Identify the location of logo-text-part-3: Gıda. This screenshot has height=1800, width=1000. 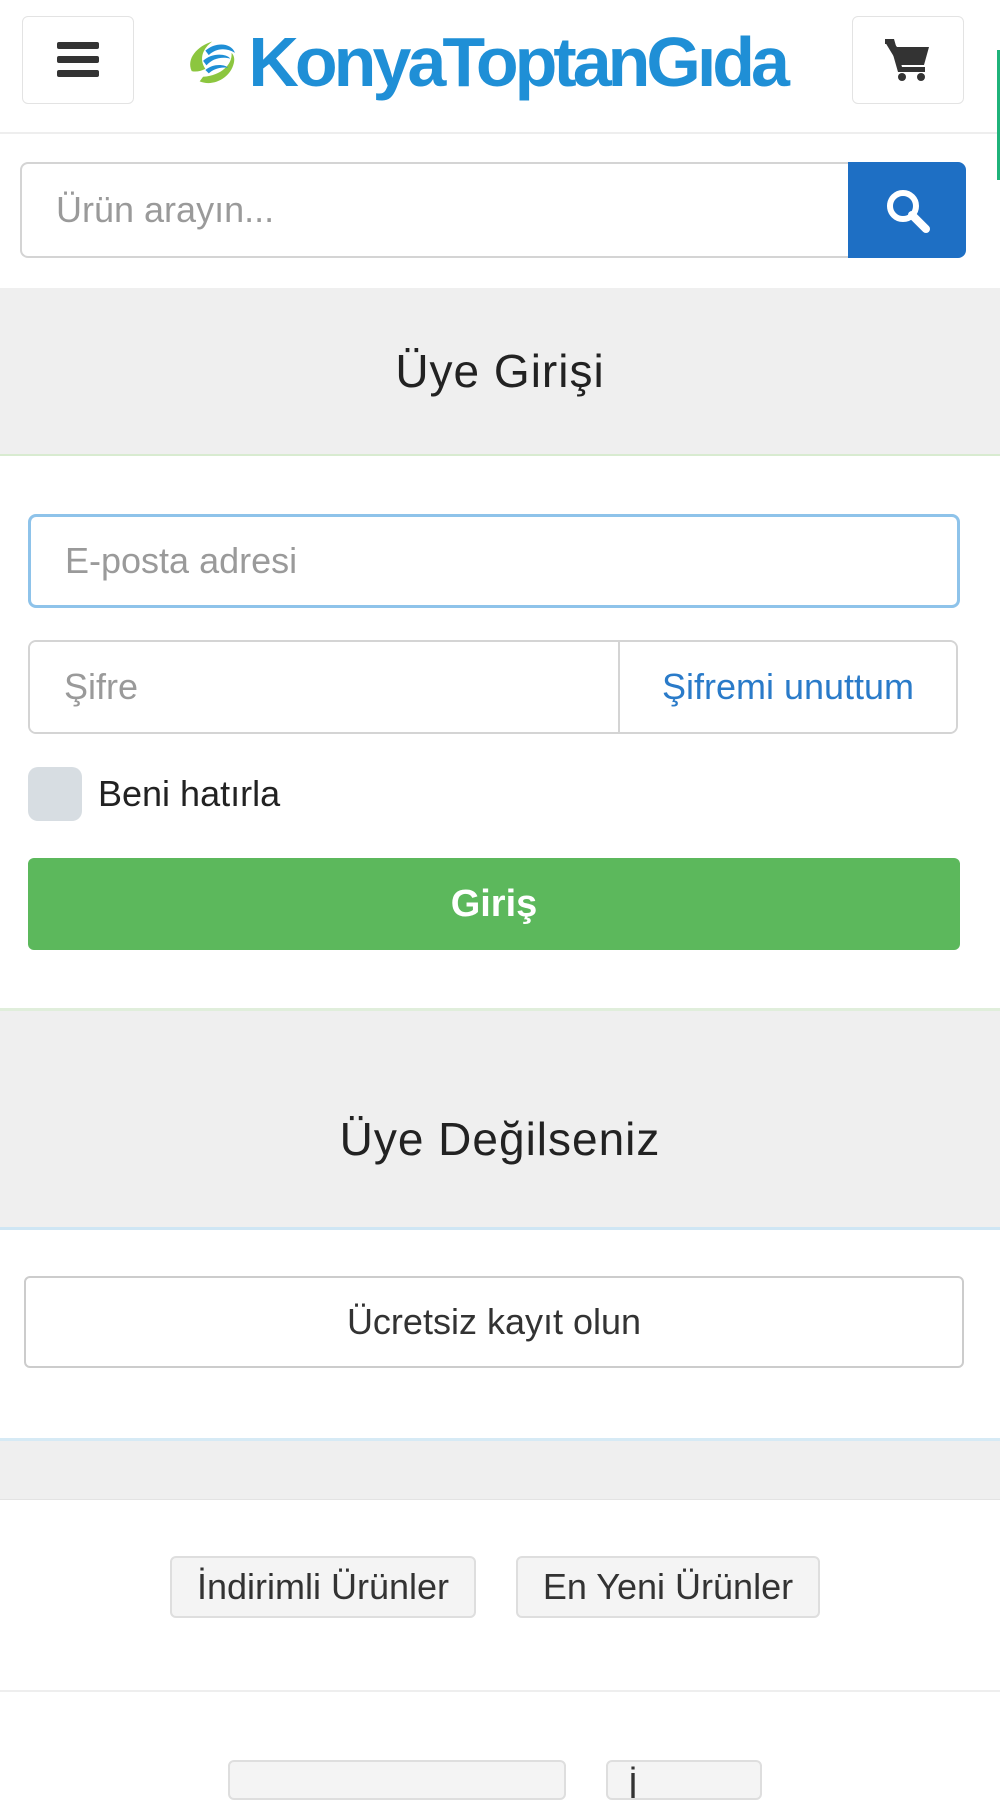
(718, 62).